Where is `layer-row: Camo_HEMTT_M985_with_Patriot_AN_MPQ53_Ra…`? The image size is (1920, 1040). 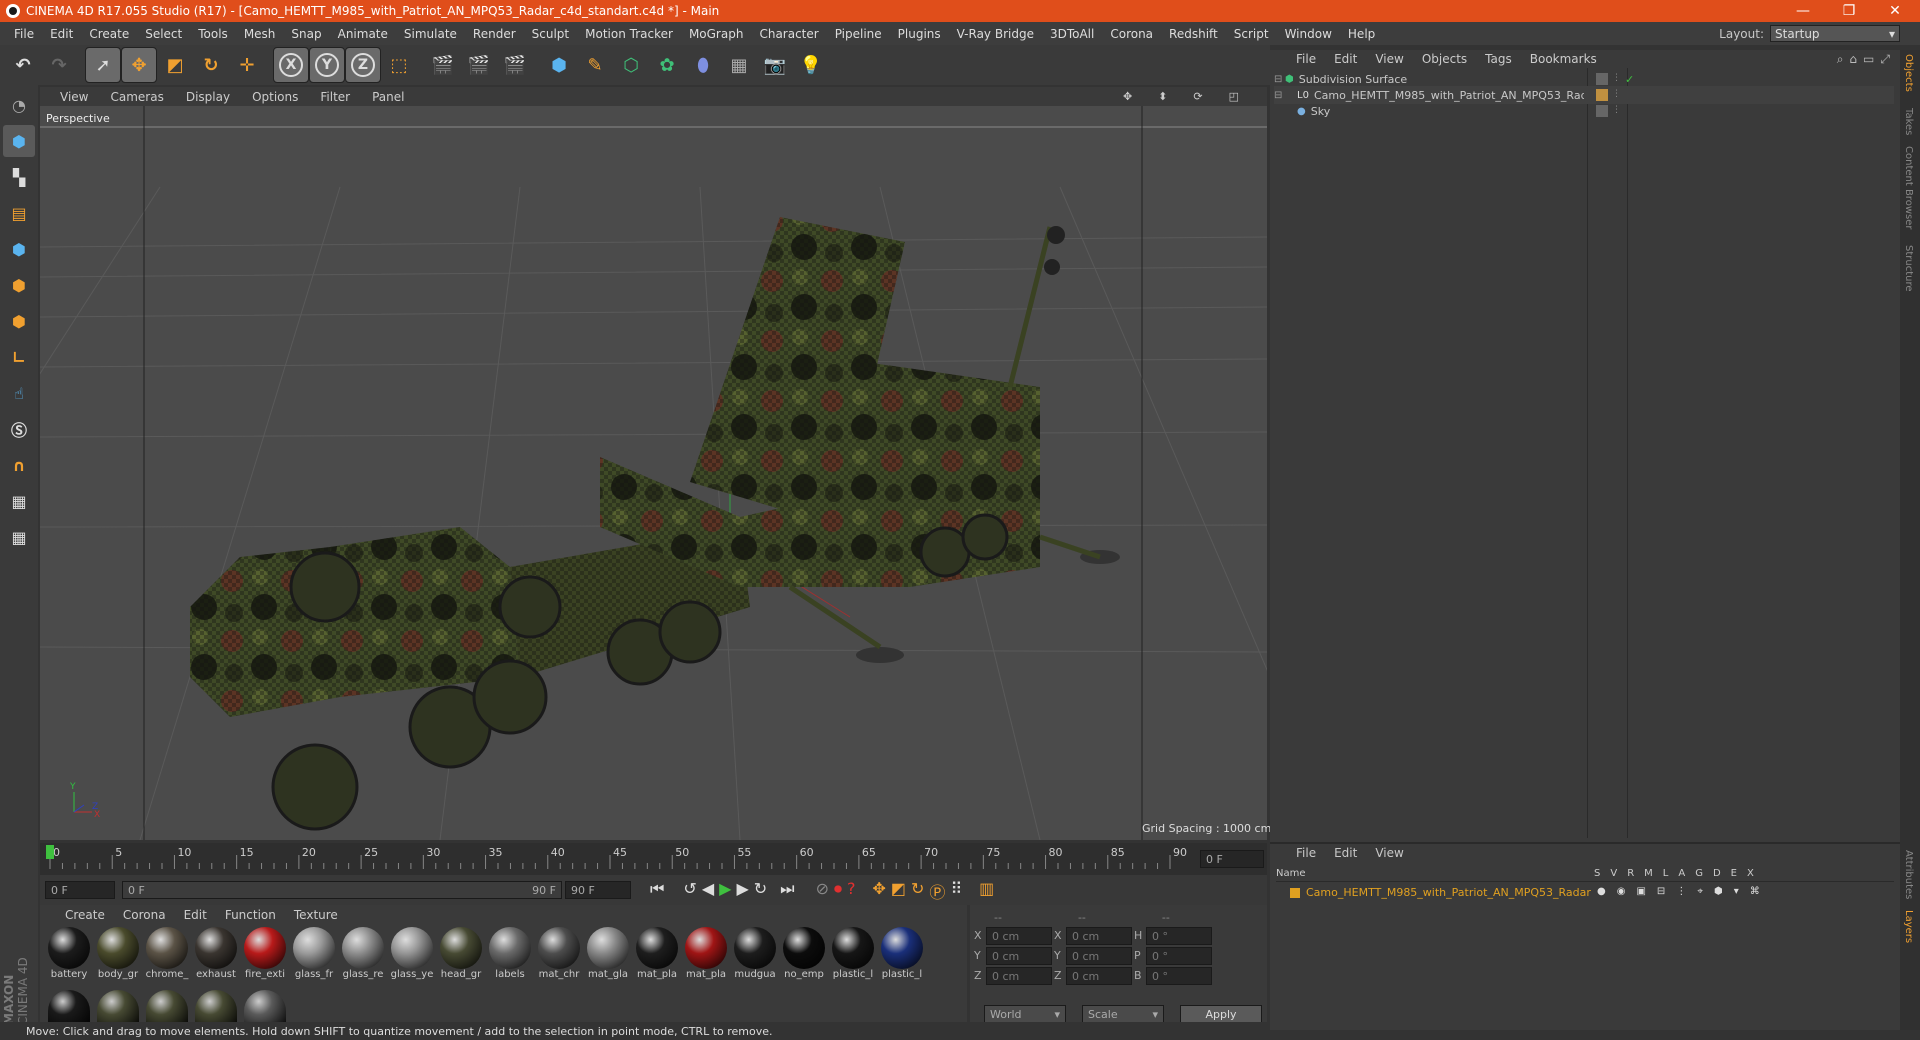 layer-row: Camo_HEMTT_M985_with_Patriot_AN_MPQ53_Ra… is located at coordinates (1440, 892).